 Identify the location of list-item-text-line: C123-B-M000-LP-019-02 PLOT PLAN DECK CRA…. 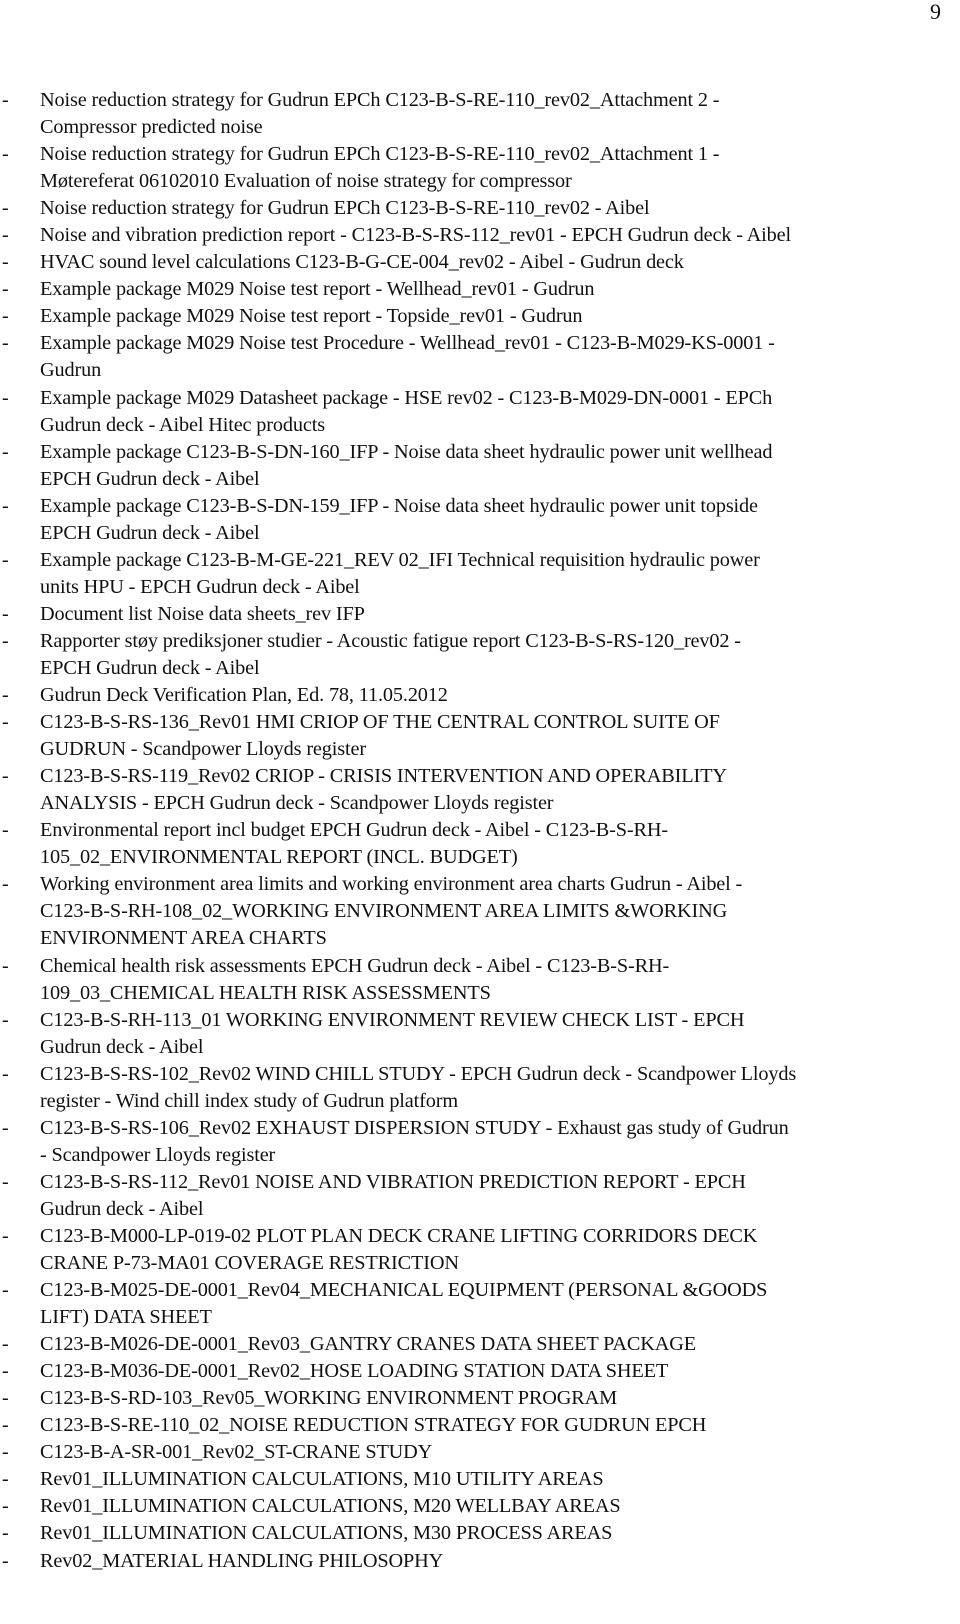
(399, 1235).